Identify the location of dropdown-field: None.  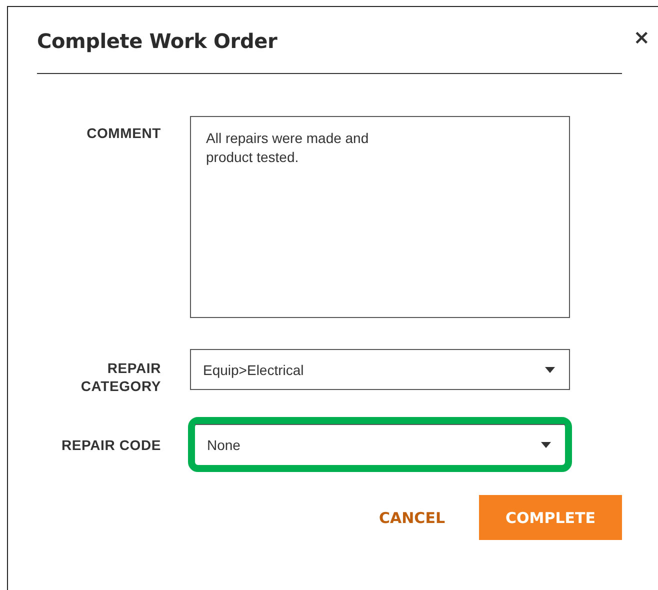
(380, 444).